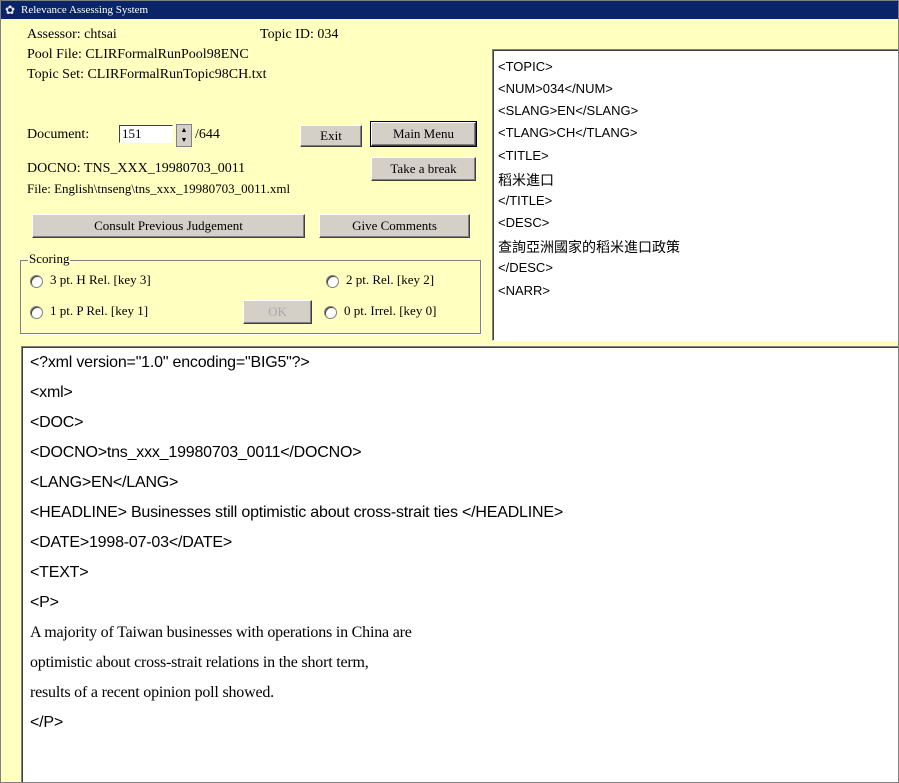 Image resolution: width=899 pixels, height=783 pixels. I want to click on document-spinner: ▲ ▼, so click(184, 135).